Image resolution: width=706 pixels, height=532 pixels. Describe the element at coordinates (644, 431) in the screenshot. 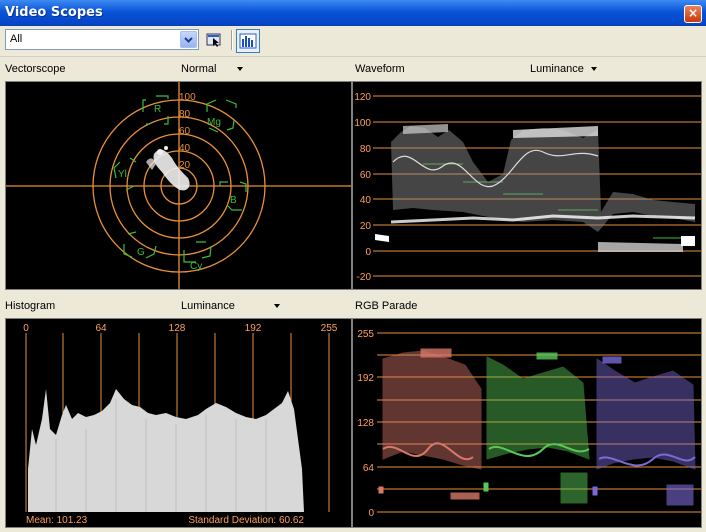

I see `rgb-parade-blue-trace` at that location.